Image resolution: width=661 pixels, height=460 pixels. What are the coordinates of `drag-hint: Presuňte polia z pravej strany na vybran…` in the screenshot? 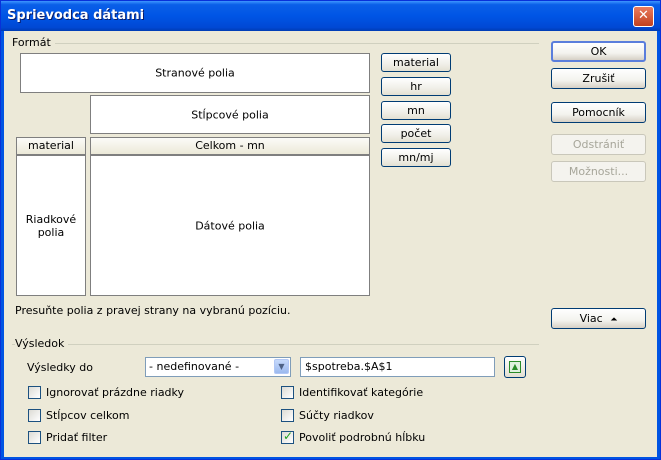 It's located at (153, 310).